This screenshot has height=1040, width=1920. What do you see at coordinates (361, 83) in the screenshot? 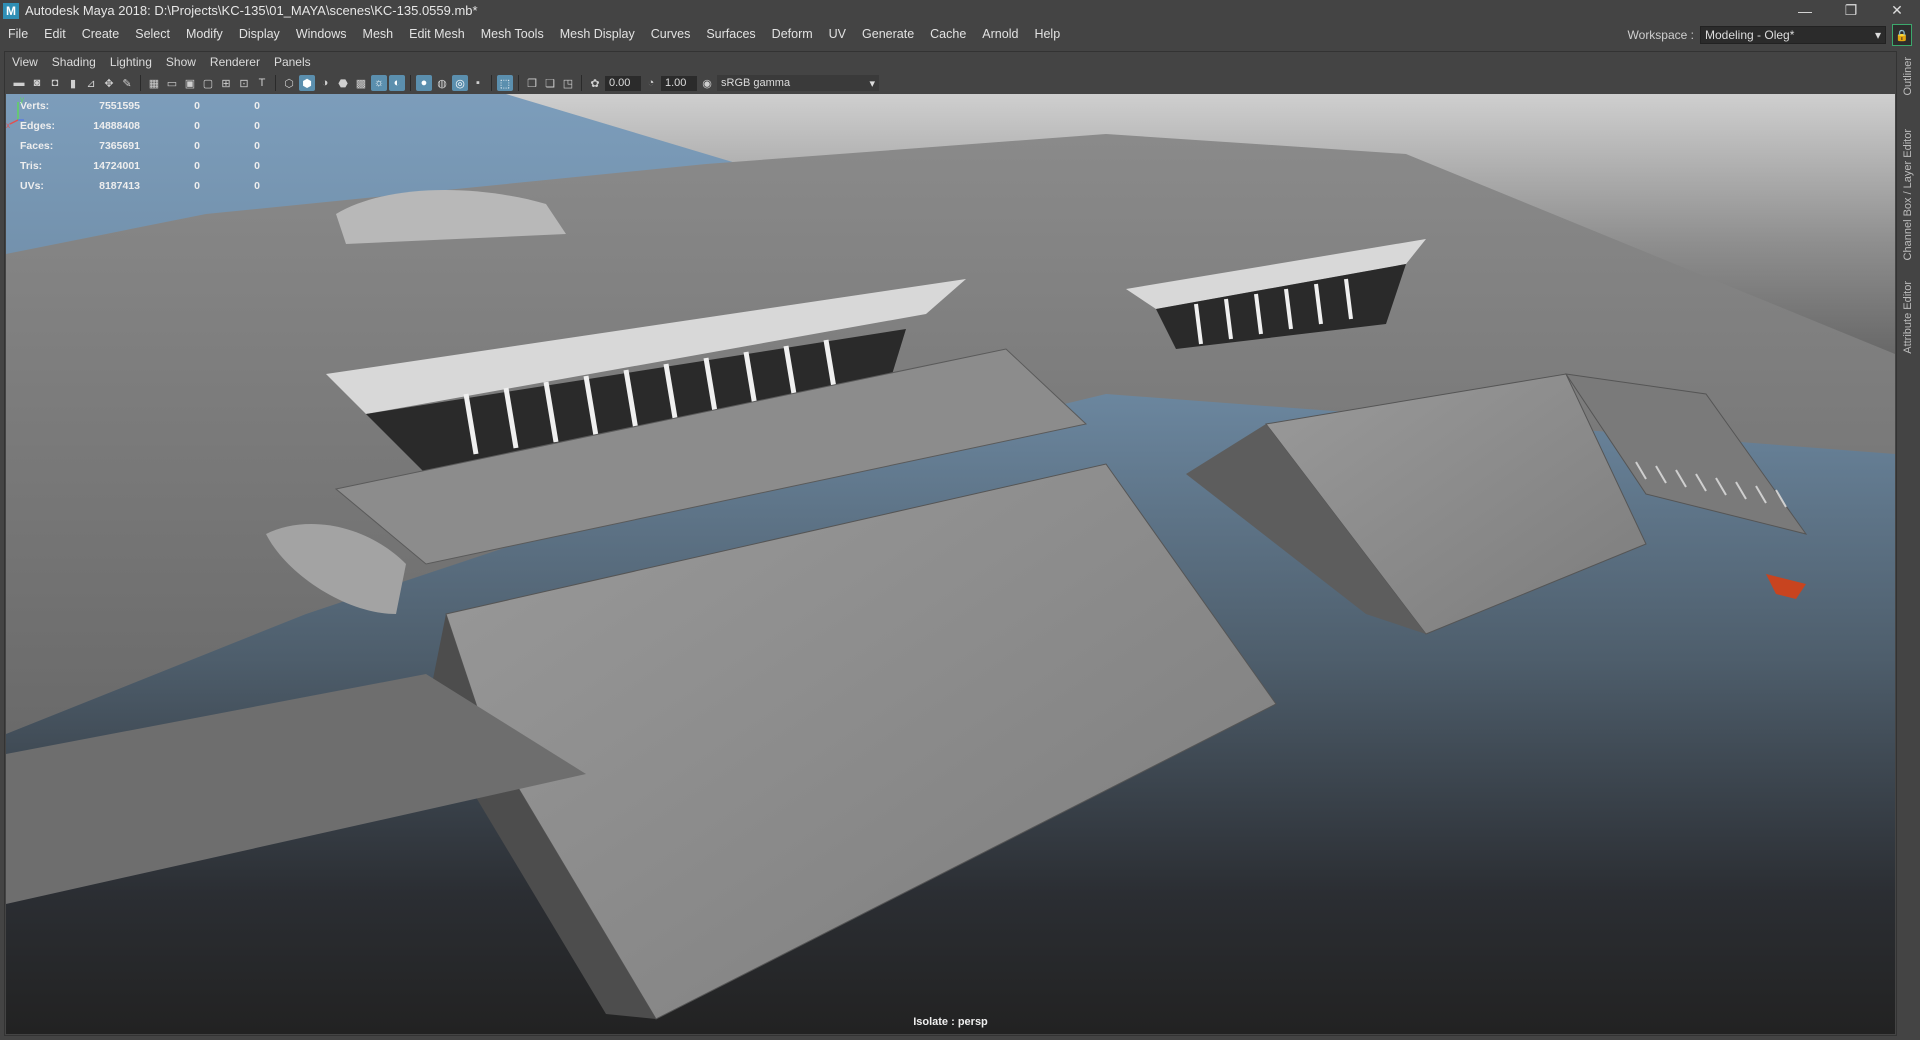
I see `textured-icon: ▩` at bounding box center [361, 83].